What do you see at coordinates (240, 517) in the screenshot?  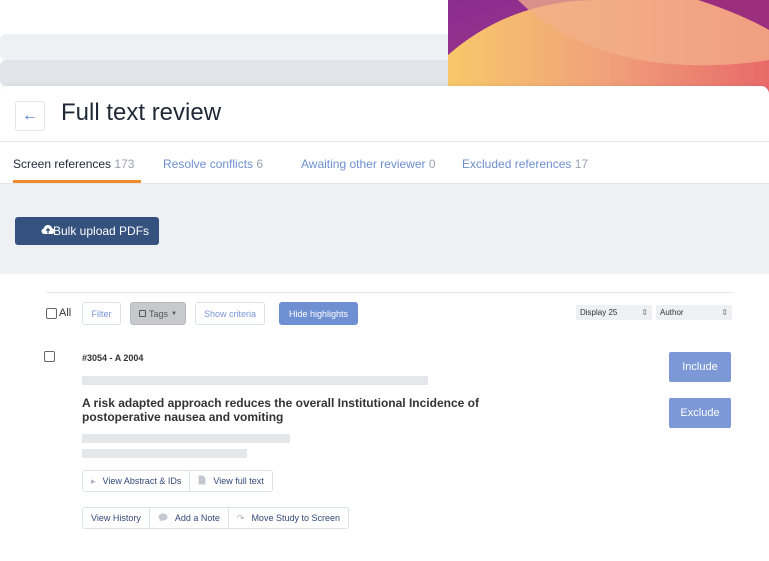 I see `redo-icon: ↷` at bounding box center [240, 517].